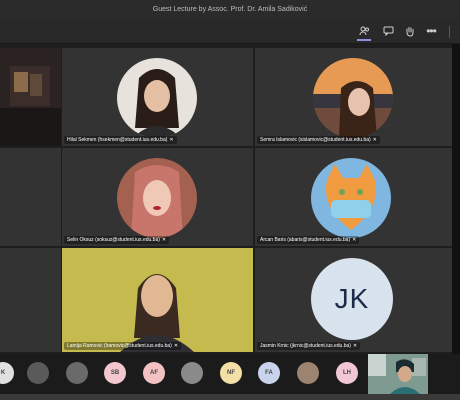  Describe the element at coordinates (7, 373) in the screenshot. I see `gallery-avatar: K` at that location.